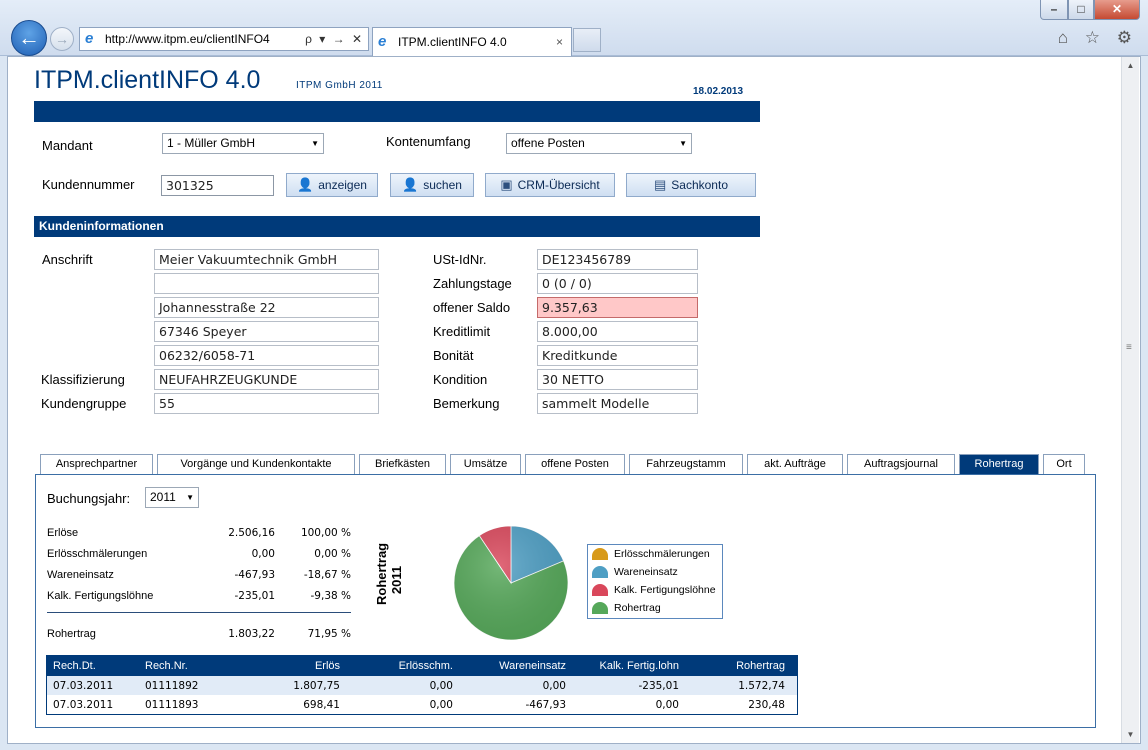  I want to click on column-header: Rohertrag, so click(735, 666).